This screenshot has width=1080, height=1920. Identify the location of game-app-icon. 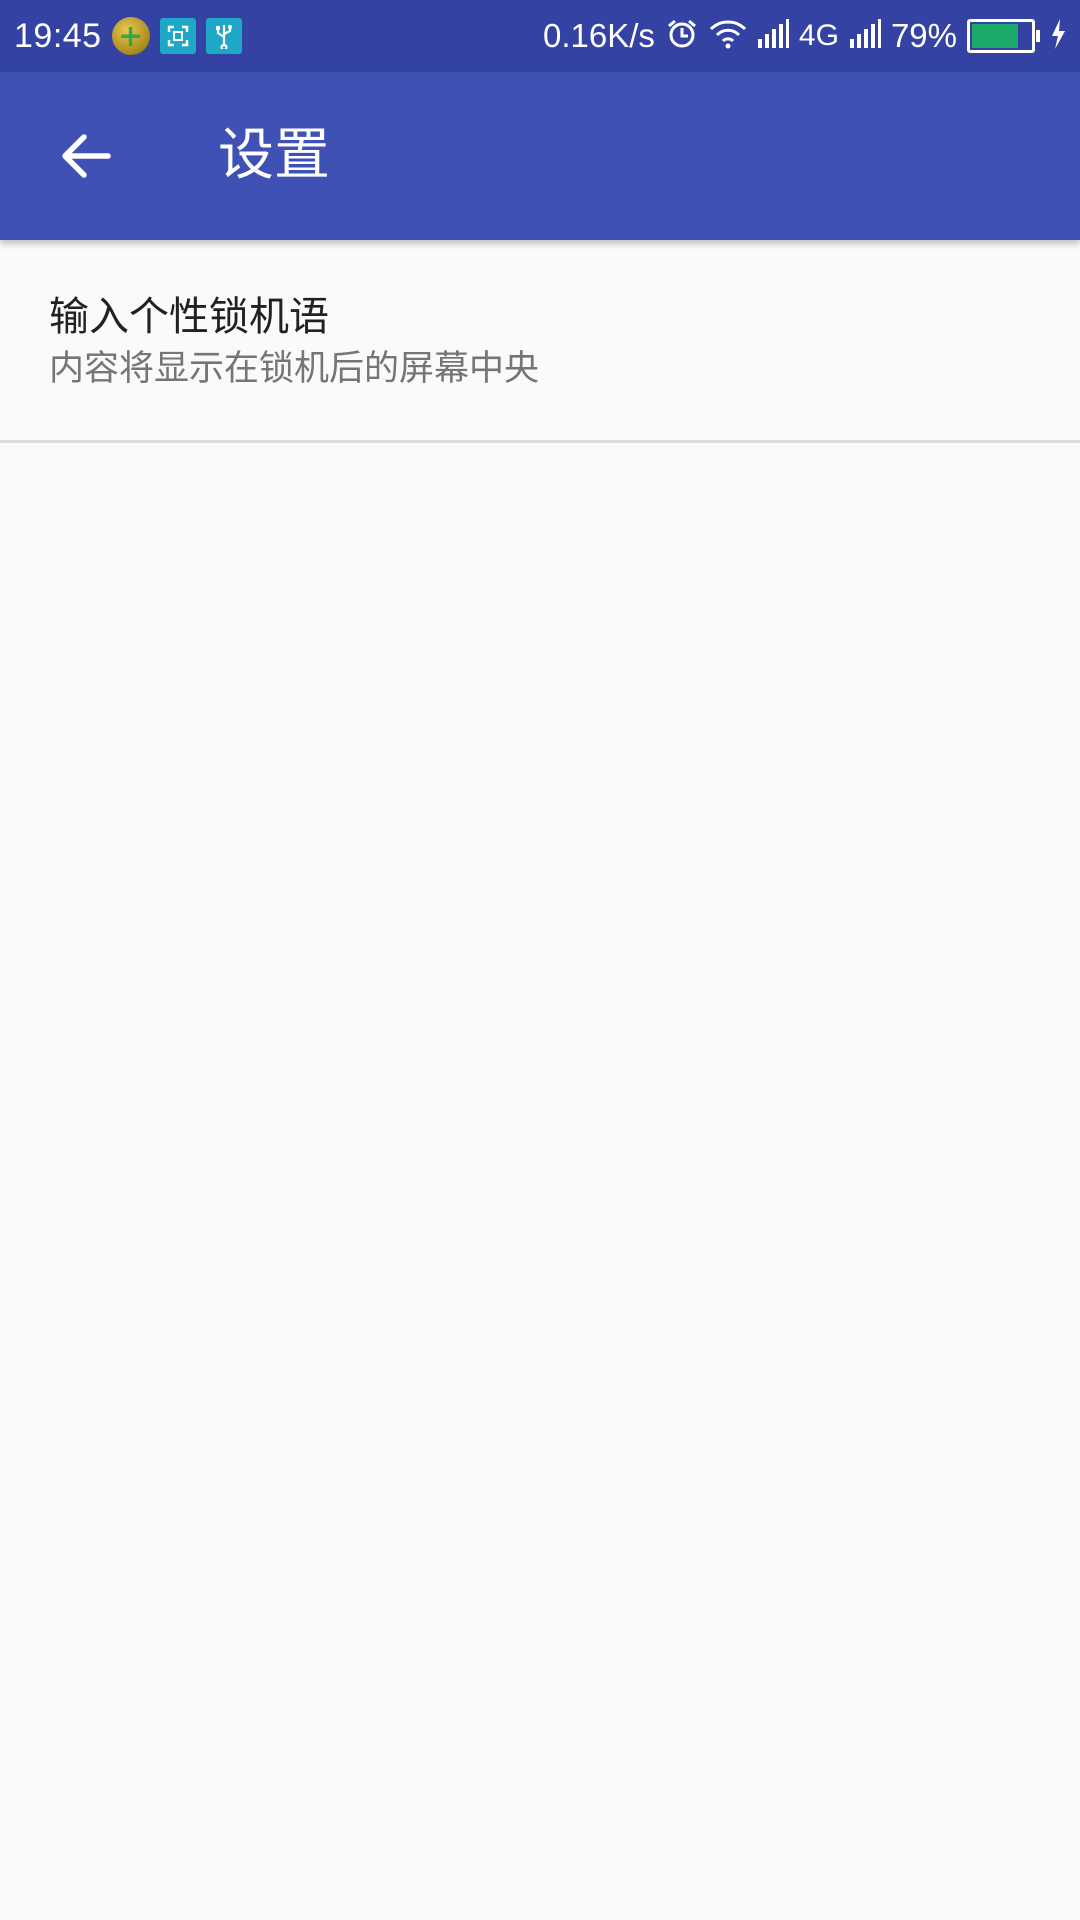
(130, 36).